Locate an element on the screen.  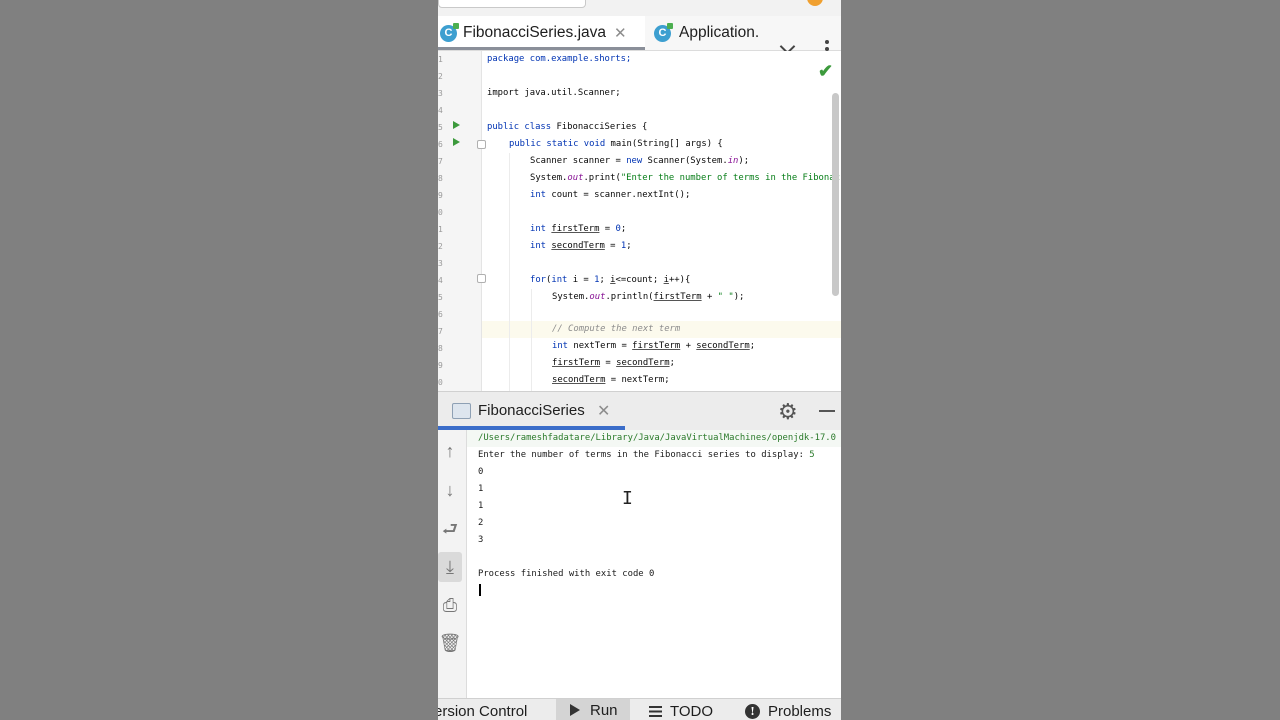
code-line: // Compute the next term is located at coordinates (616, 329).